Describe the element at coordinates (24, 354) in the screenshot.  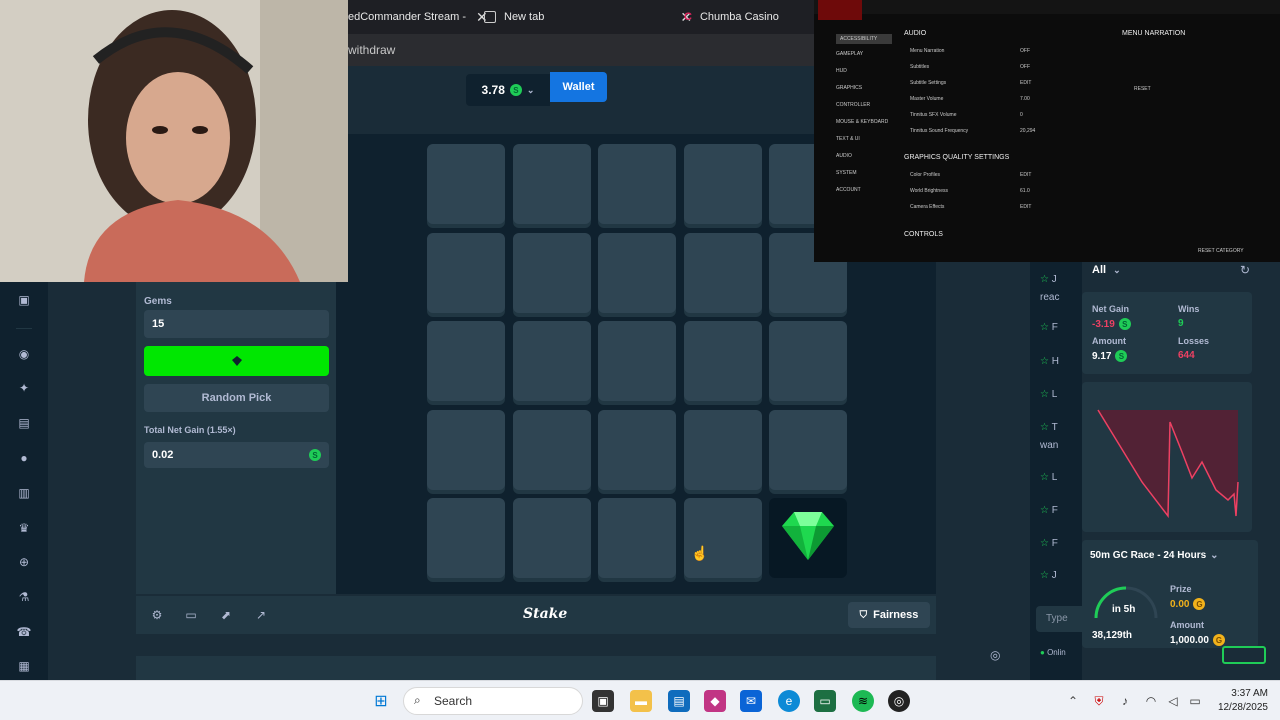
I see `casino-icon: ◉` at that location.